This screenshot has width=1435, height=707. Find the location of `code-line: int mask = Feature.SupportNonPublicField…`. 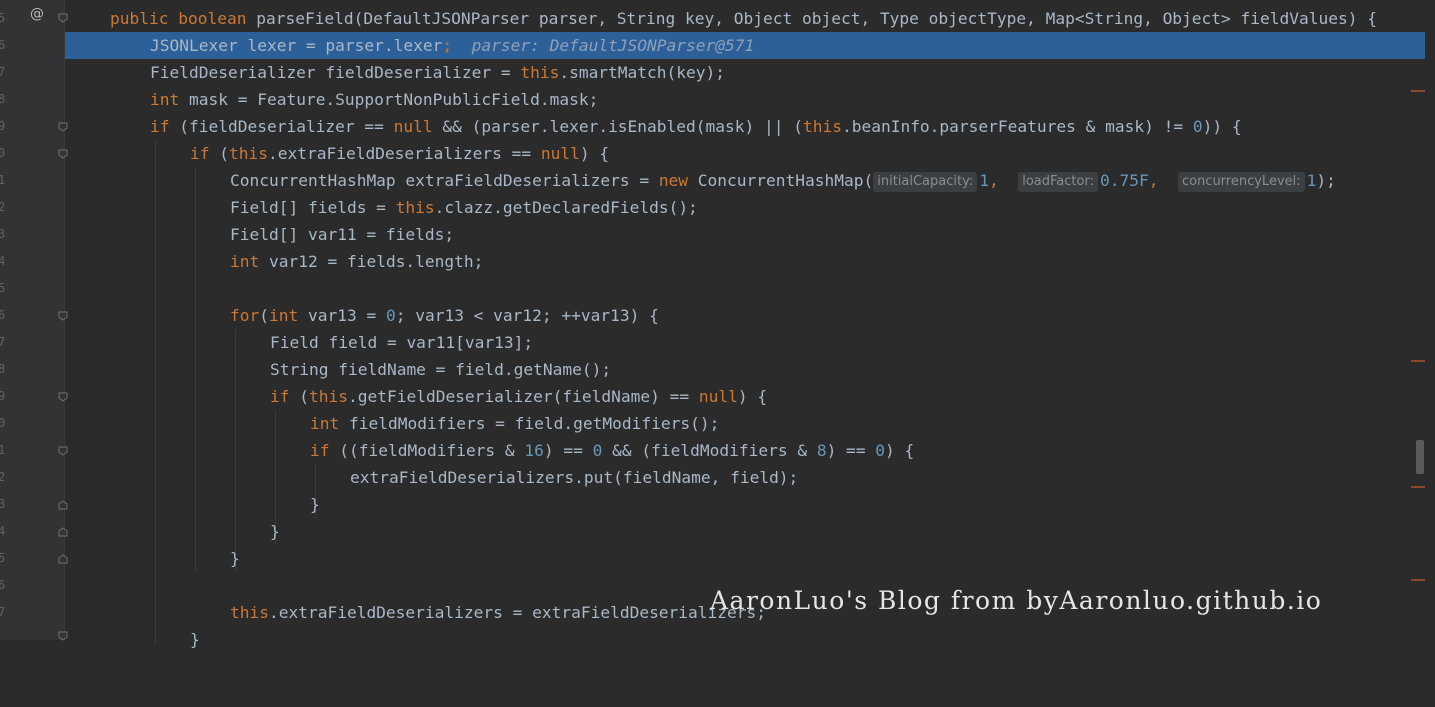

code-line: int mask = Feature.SupportNonPublicField… is located at coordinates (745, 99).